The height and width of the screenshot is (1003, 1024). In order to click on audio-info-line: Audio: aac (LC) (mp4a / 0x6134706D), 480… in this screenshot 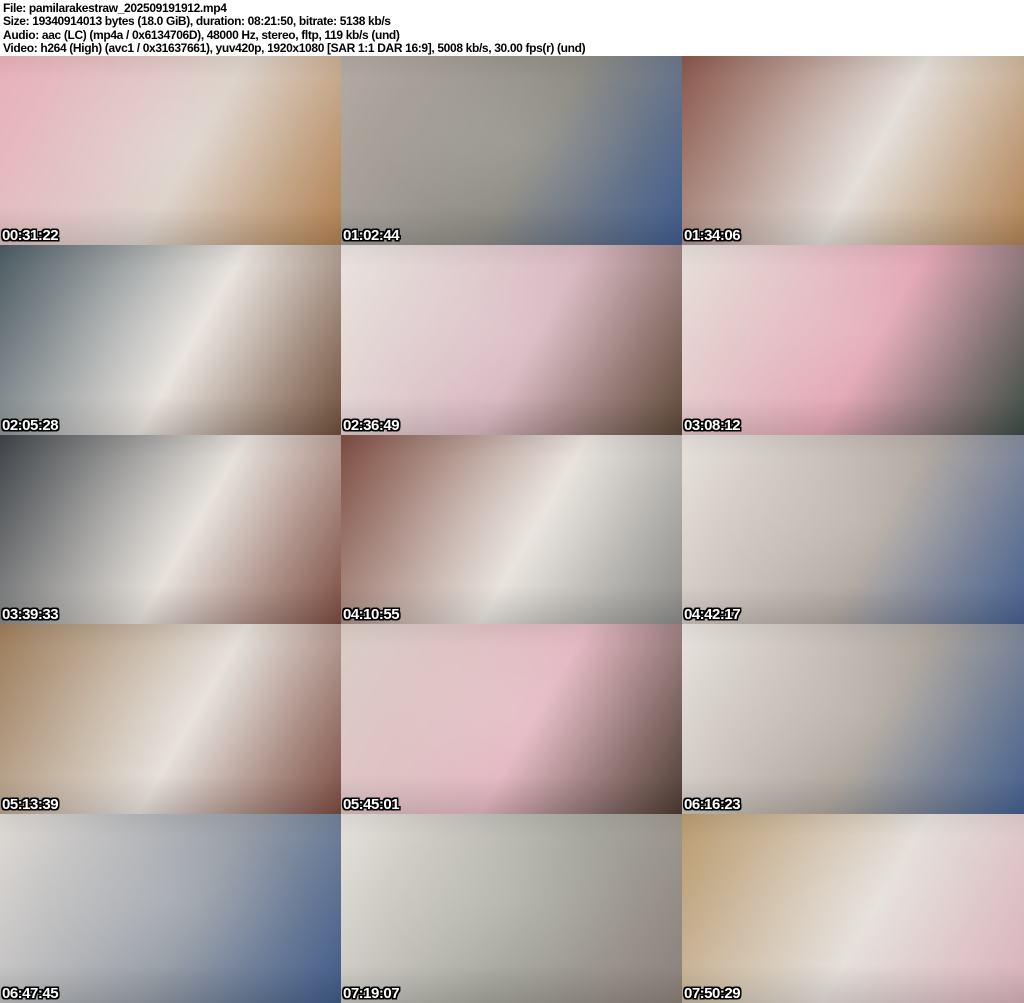, I will do `click(201, 34)`.